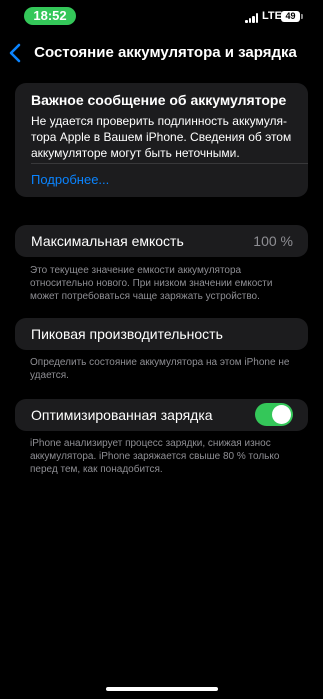 This screenshot has width=323, height=699. What do you see at coordinates (162, 689) in the screenshot?
I see `home-indicator` at bounding box center [162, 689].